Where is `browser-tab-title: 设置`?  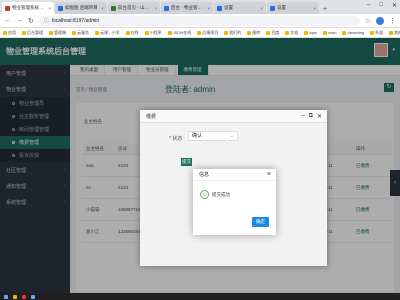
browser-tab-title: 设置 is located at coordinates (281, 7).